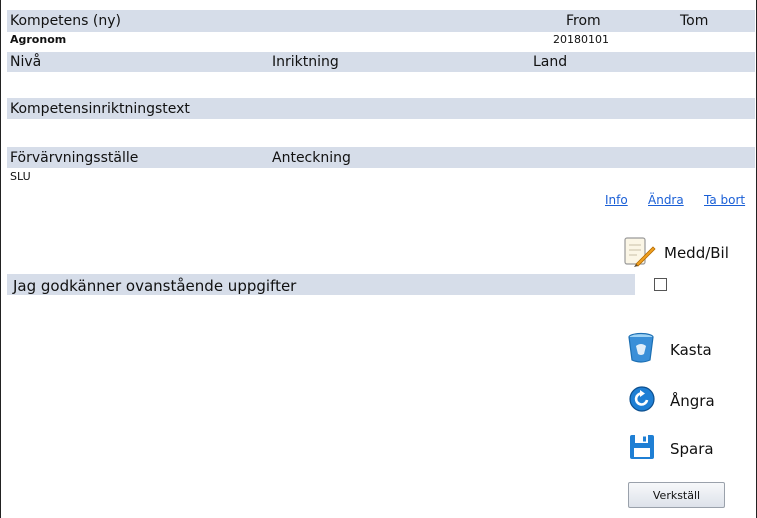  I want to click on verkstall-button: Verkställ, so click(676, 495).